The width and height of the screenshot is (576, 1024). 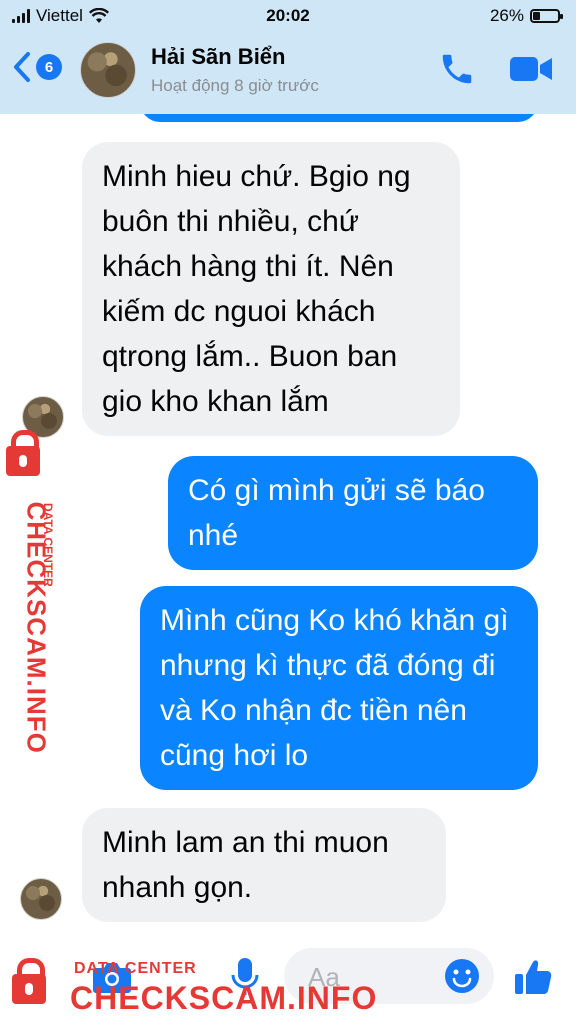 What do you see at coordinates (526, 16) in the screenshot?
I see `battery-group: 26%` at bounding box center [526, 16].